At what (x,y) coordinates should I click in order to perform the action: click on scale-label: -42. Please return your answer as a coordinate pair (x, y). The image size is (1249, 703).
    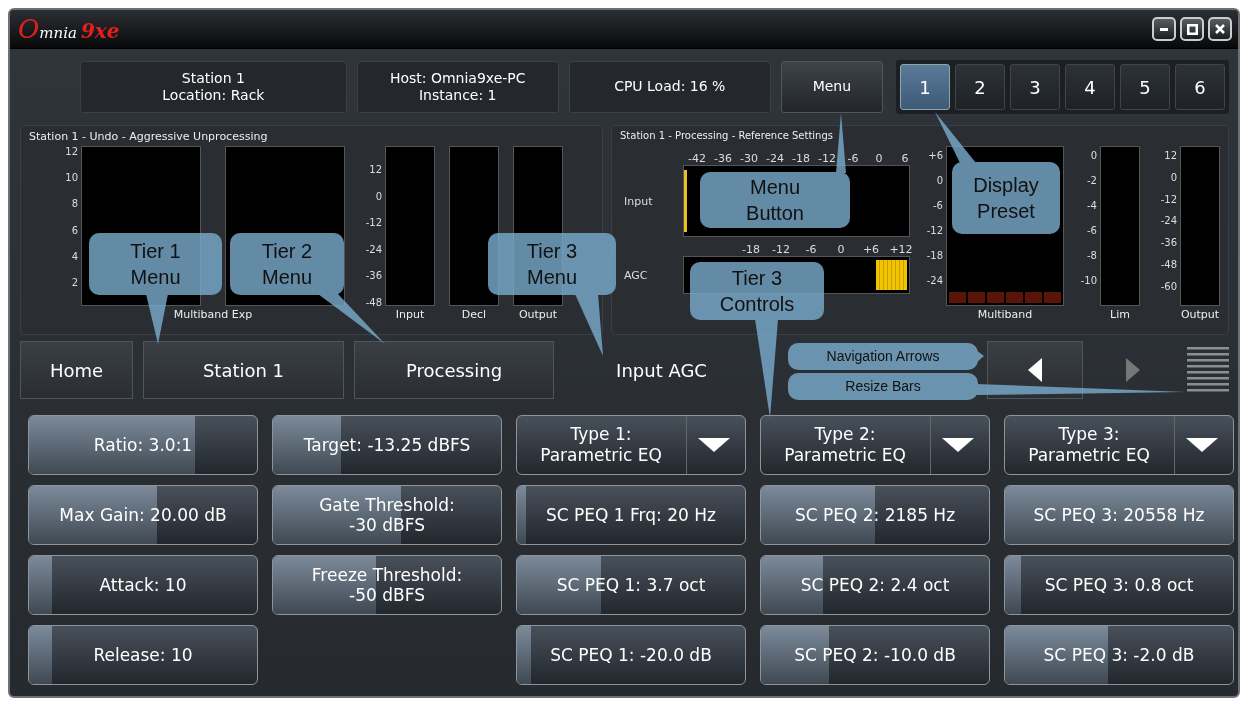
    Looking at the image, I should click on (697, 158).